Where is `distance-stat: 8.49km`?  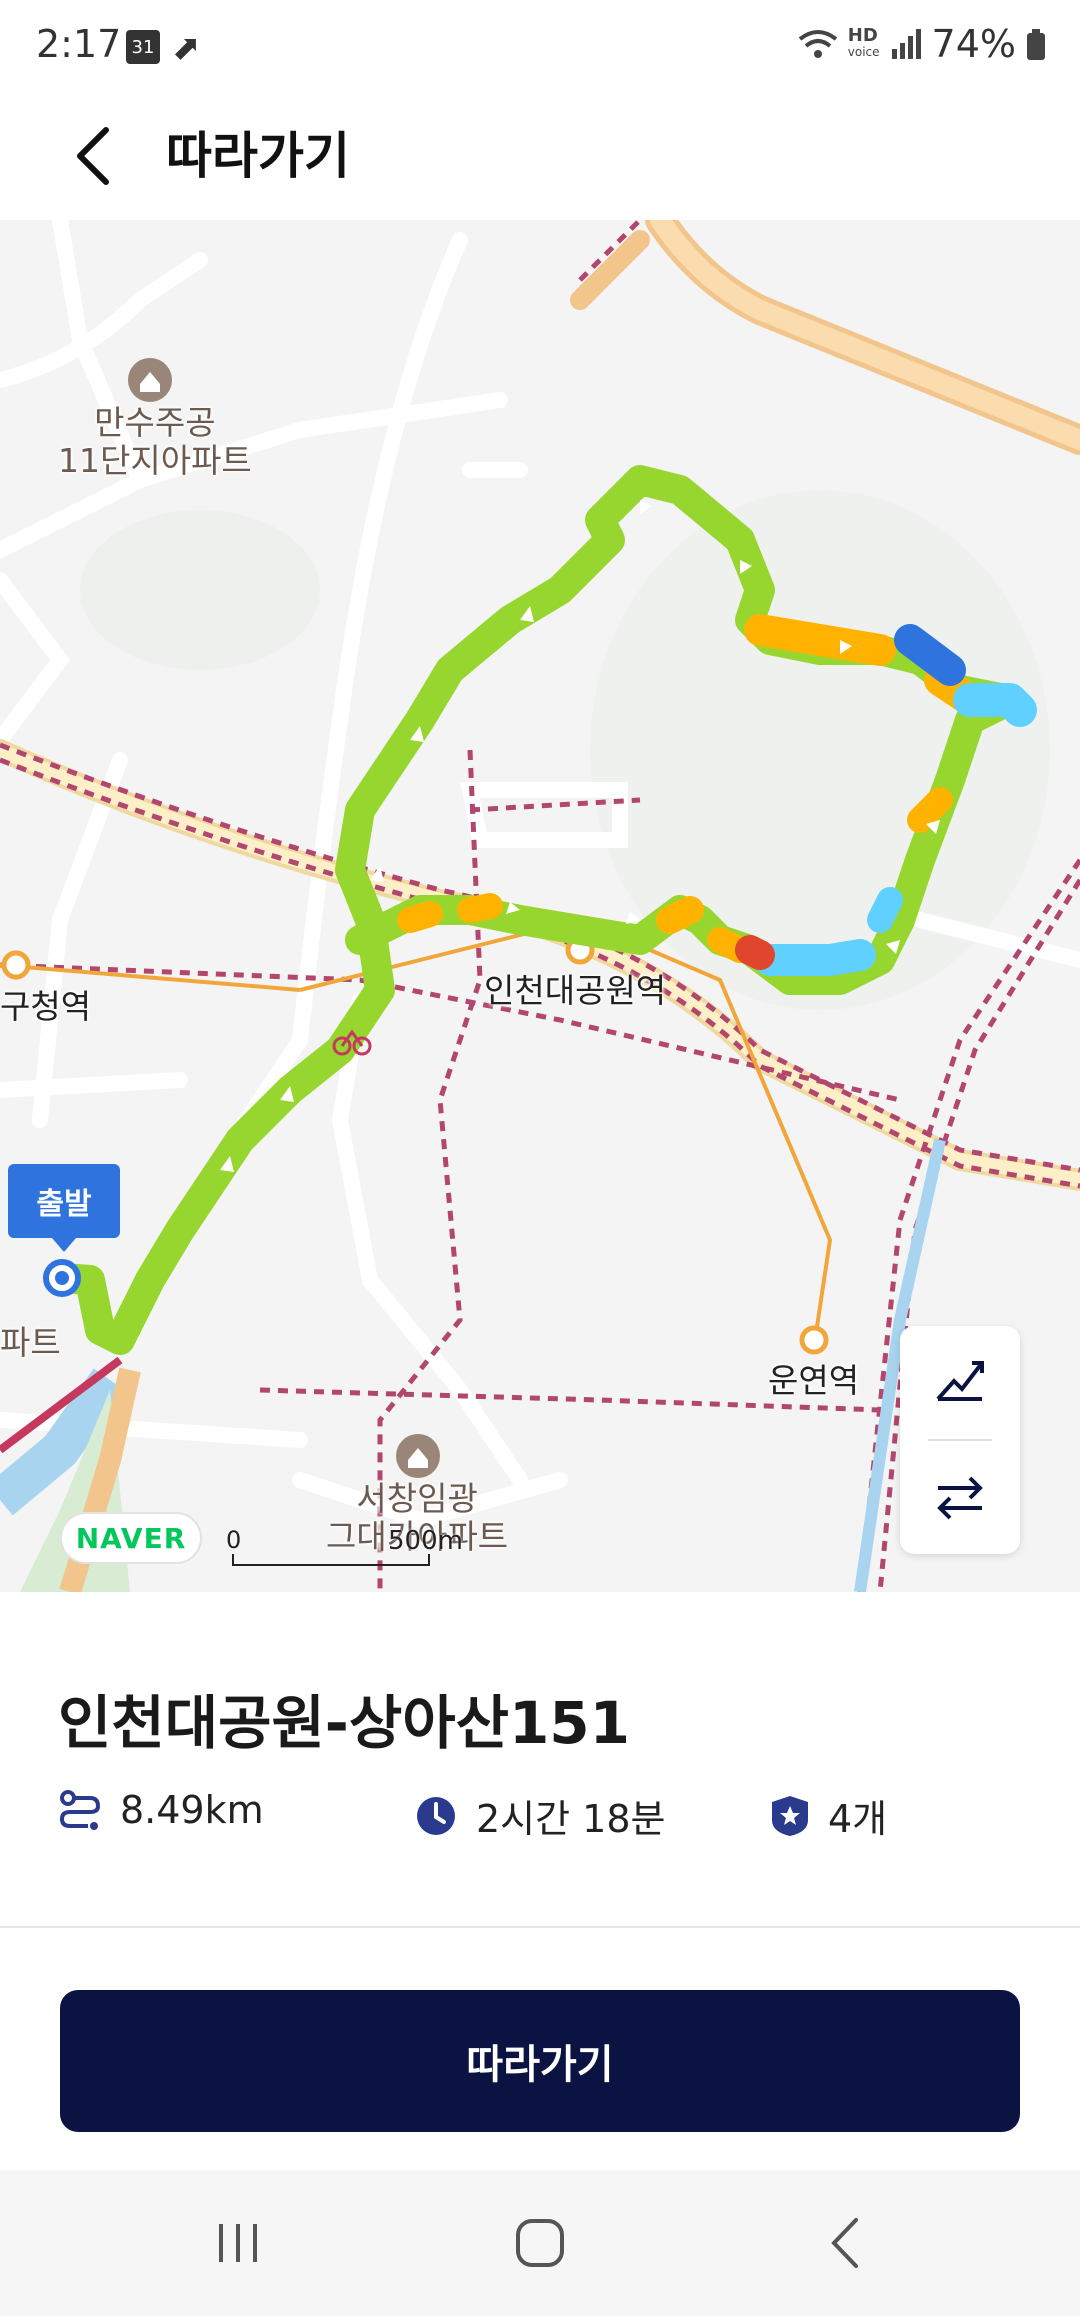 distance-stat: 8.49km is located at coordinates (161, 1810).